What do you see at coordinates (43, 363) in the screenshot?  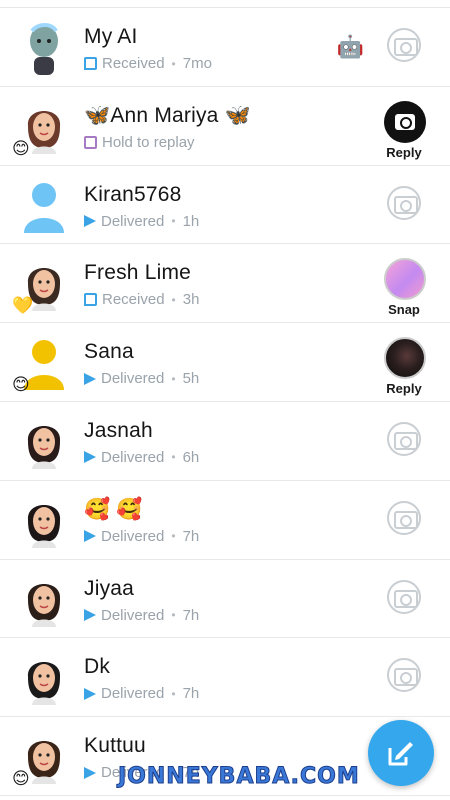 I see `default-avatar: 😊` at bounding box center [43, 363].